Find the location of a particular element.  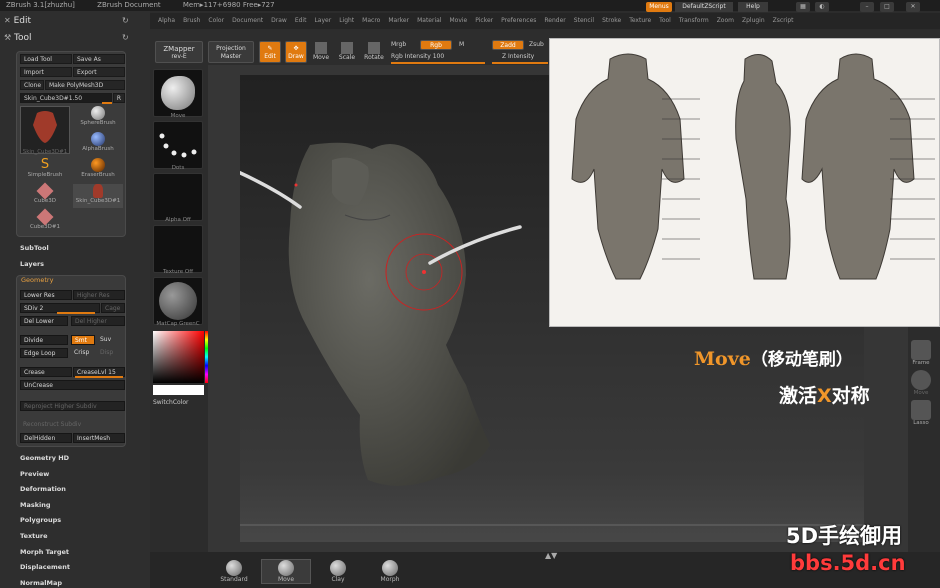

alphabrush-thumb: AlphaBrush is located at coordinates (98, 144).